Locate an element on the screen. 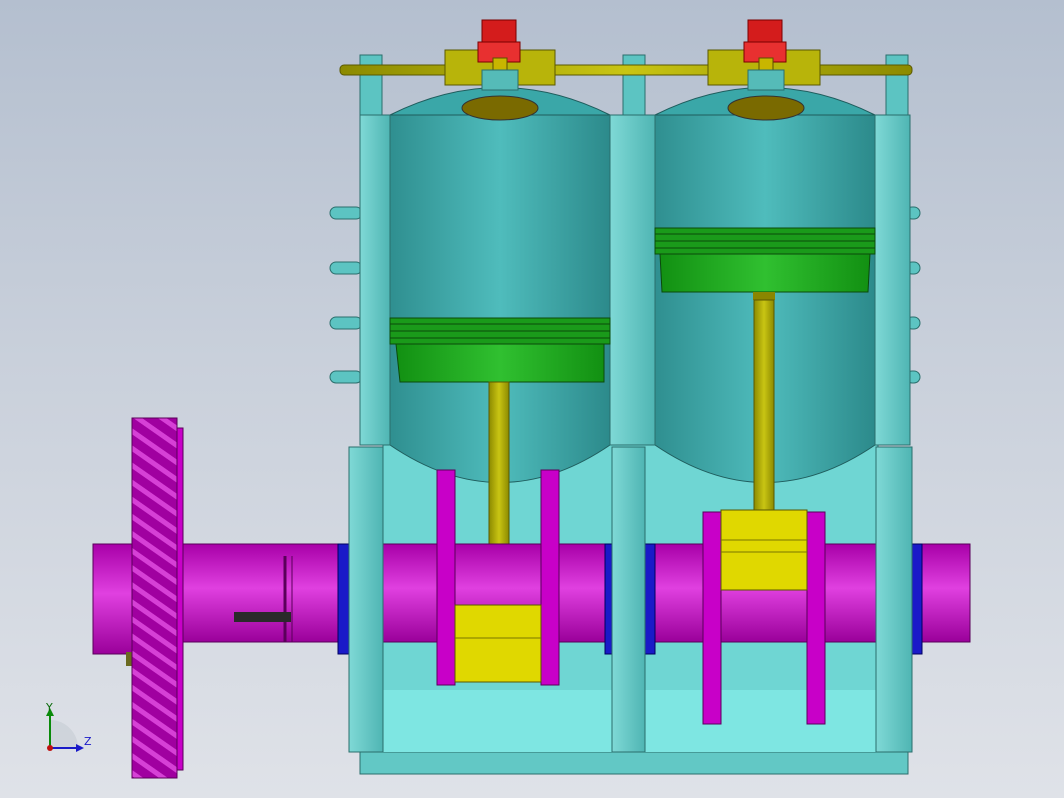 The height and width of the screenshot is (798, 1064). head-post-left is located at coordinates (371, 85).